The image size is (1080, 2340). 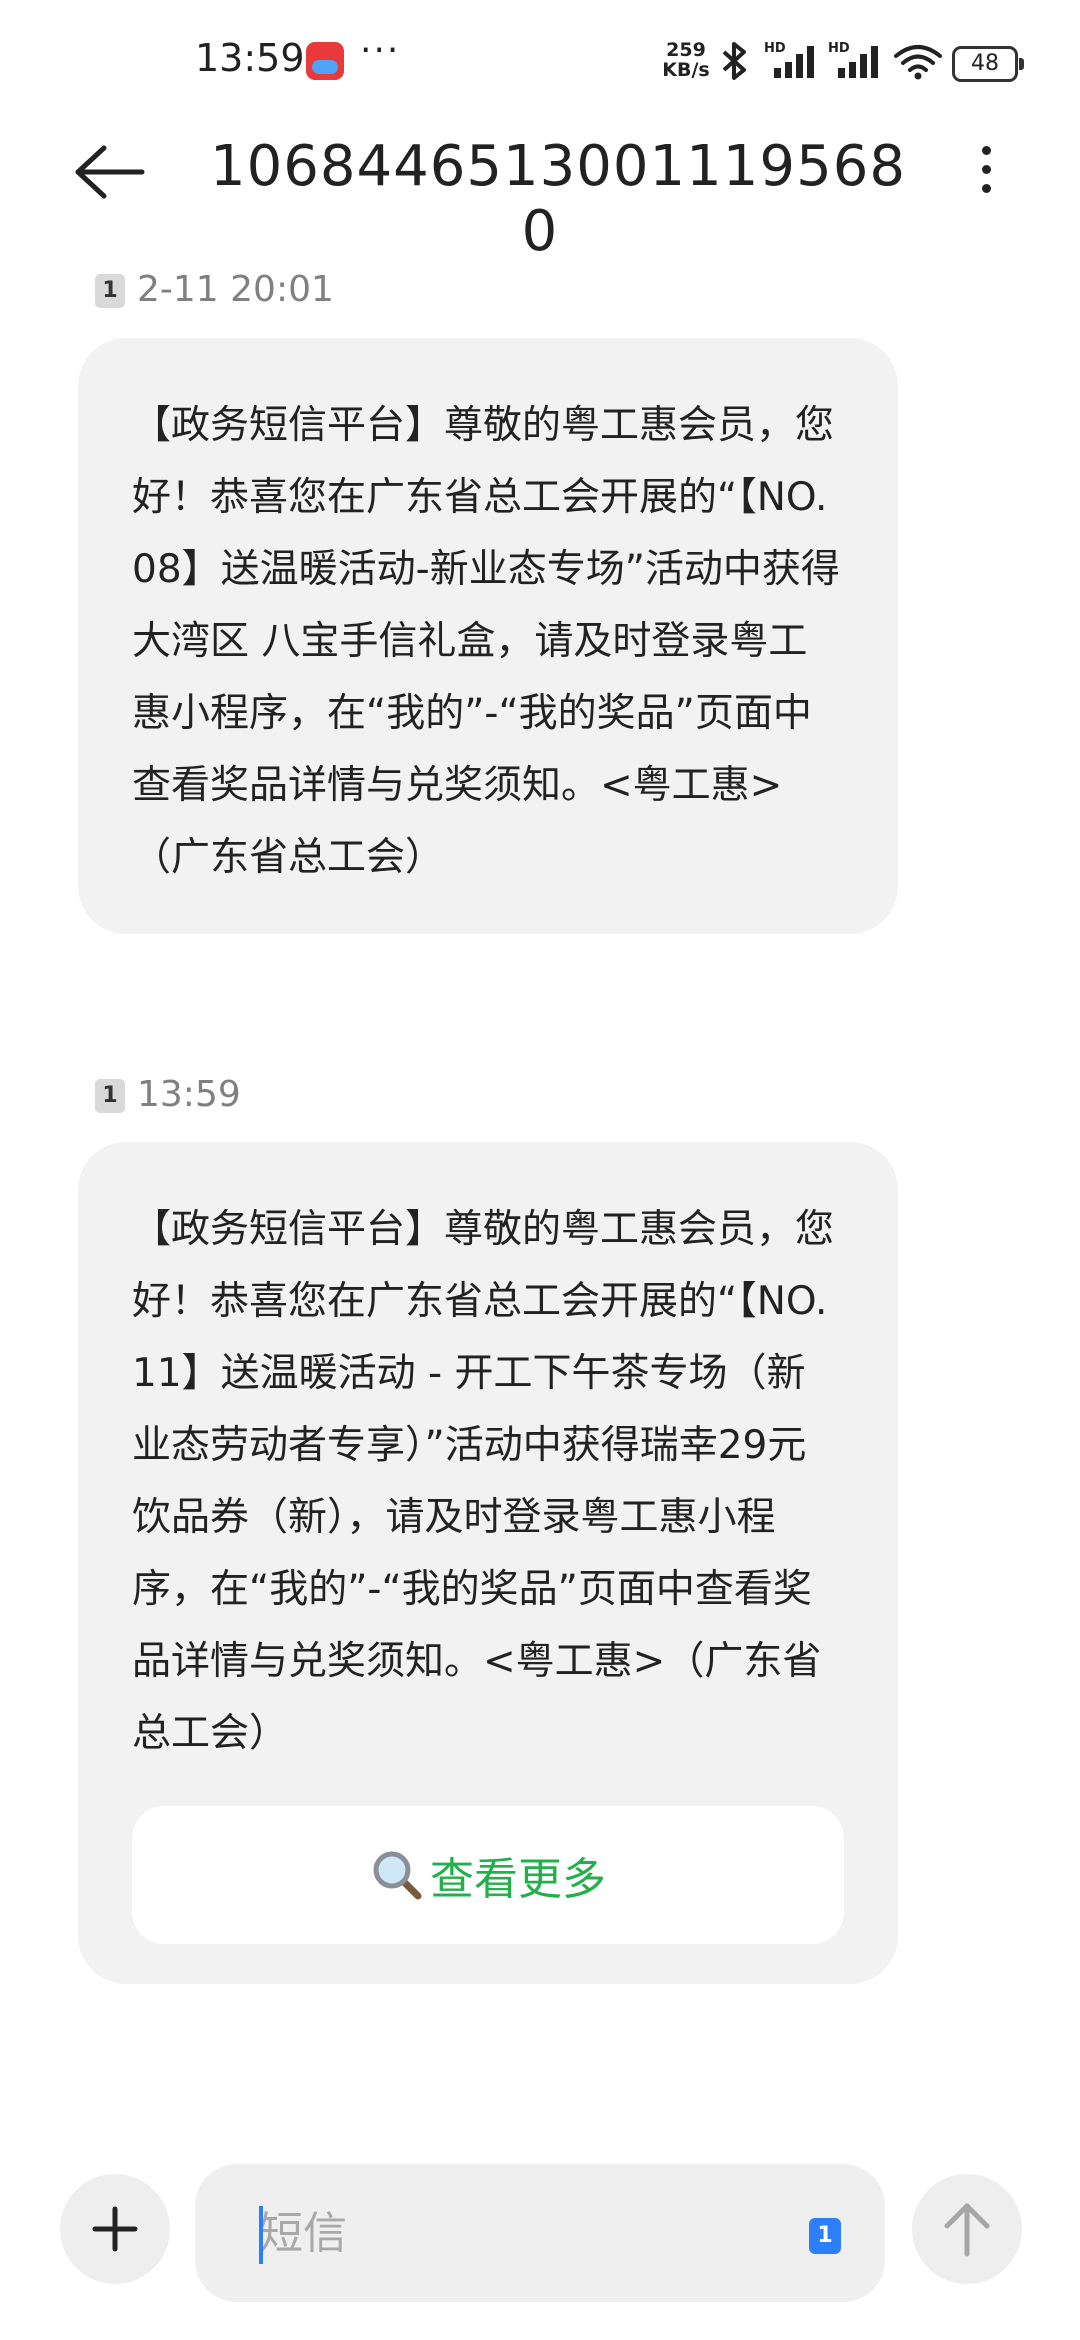 I want to click on message-timestamp: 1 2-11 20:01, so click(x=214, y=290).